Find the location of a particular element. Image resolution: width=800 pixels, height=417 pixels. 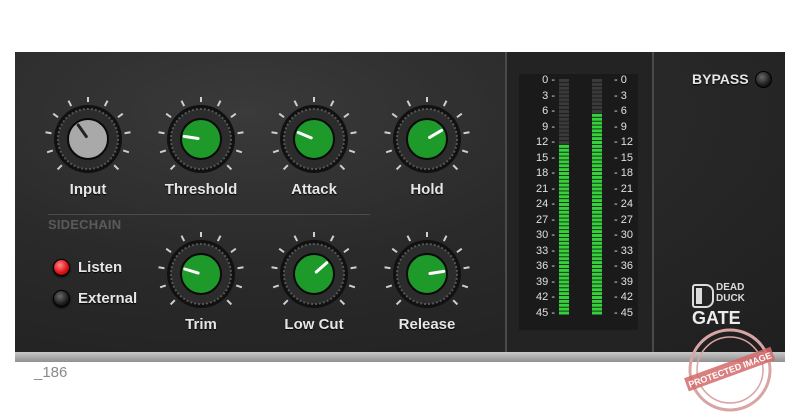

threshold-knob: Threshold is located at coordinates (201, 152).